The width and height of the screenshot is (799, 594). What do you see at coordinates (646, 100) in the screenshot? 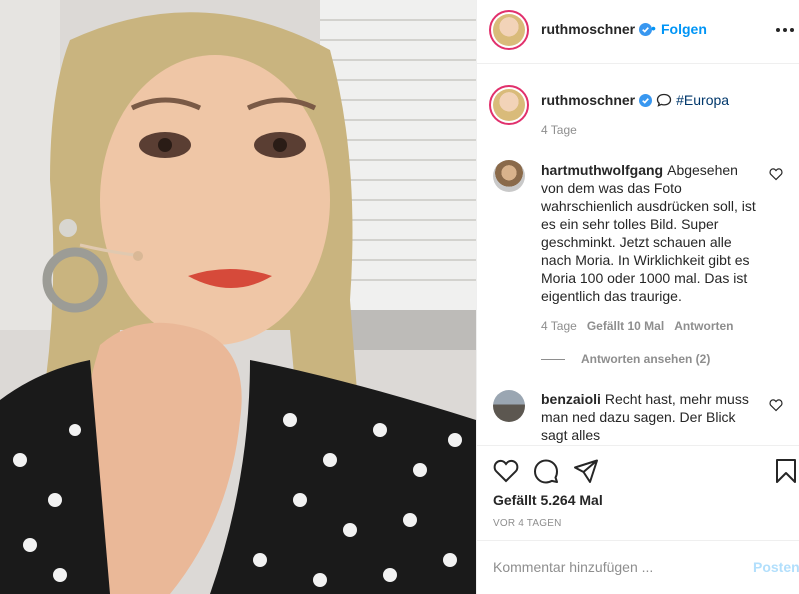
I see `verified-icon` at bounding box center [646, 100].